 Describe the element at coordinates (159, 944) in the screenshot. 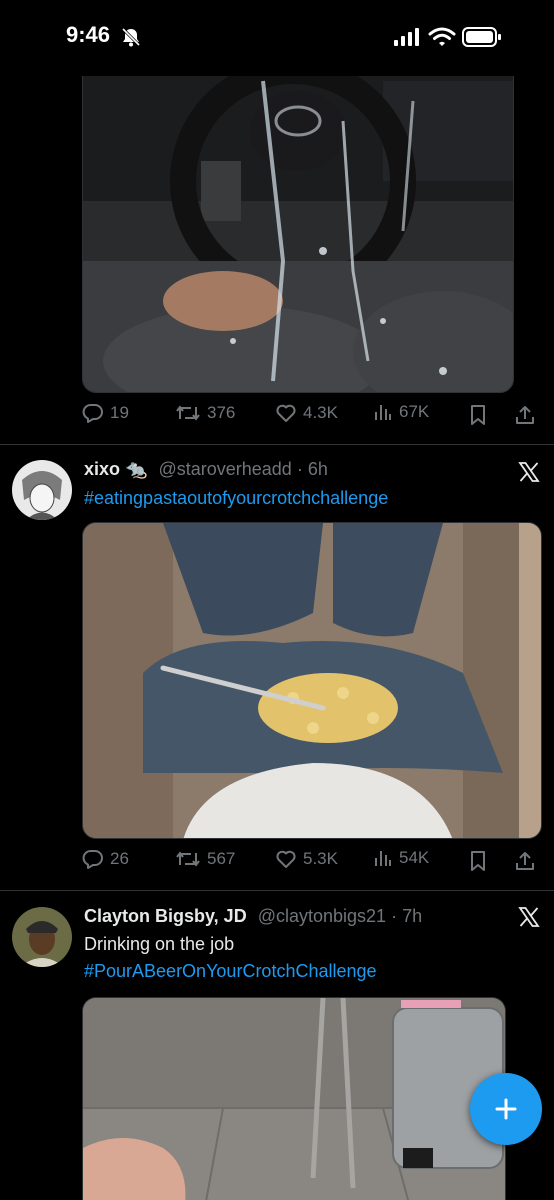

I see `tweet-text: Drinking on the job` at that location.